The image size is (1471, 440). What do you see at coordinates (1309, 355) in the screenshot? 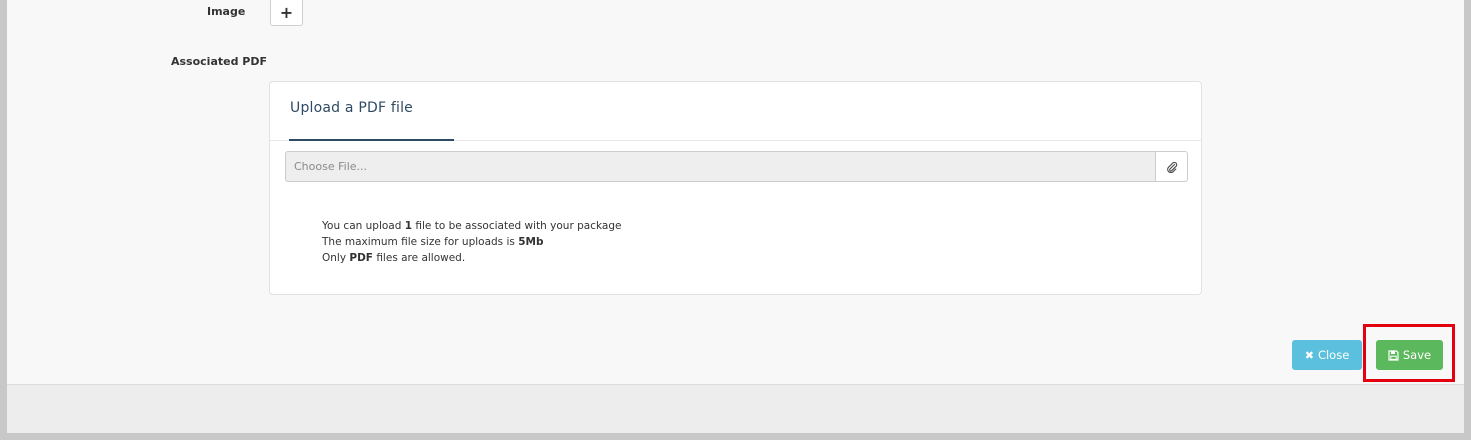
I see `close-icon: ✖` at bounding box center [1309, 355].